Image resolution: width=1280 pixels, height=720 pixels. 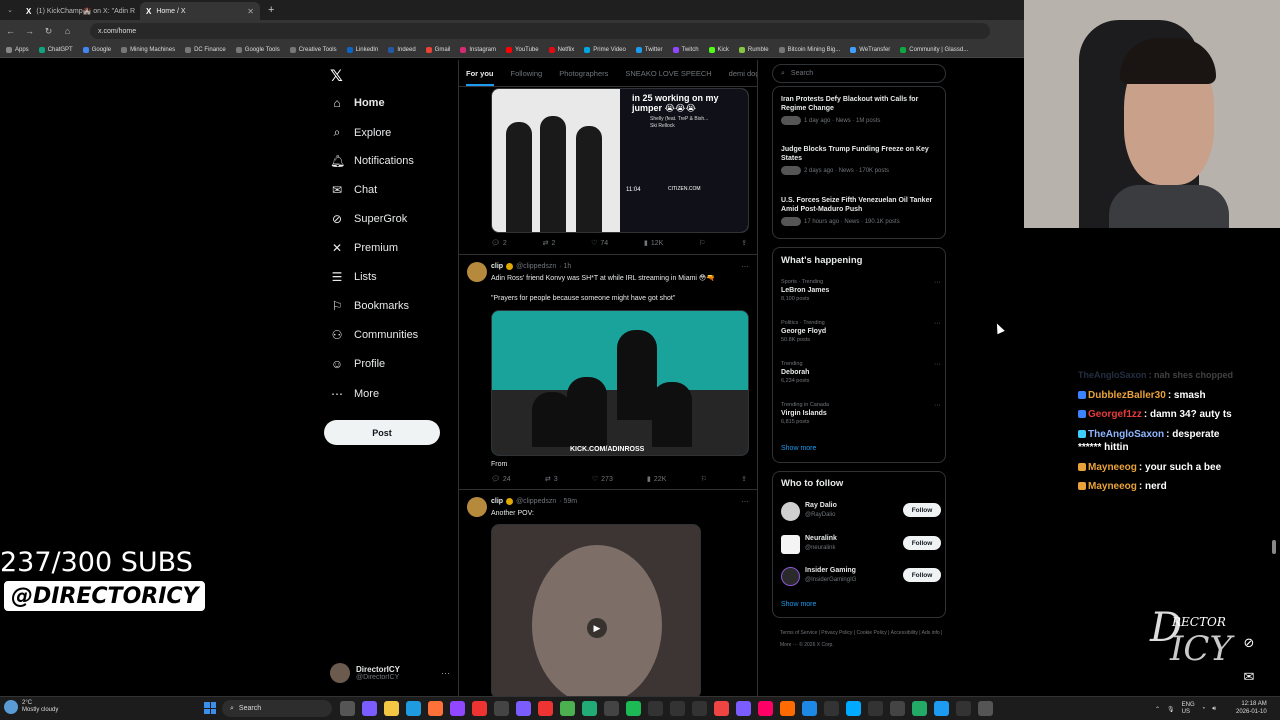 What do you see at coordinates (653, 243) in the screenshot?
I see `views-button: ▮ 12K` at bounding box center [653, 243].